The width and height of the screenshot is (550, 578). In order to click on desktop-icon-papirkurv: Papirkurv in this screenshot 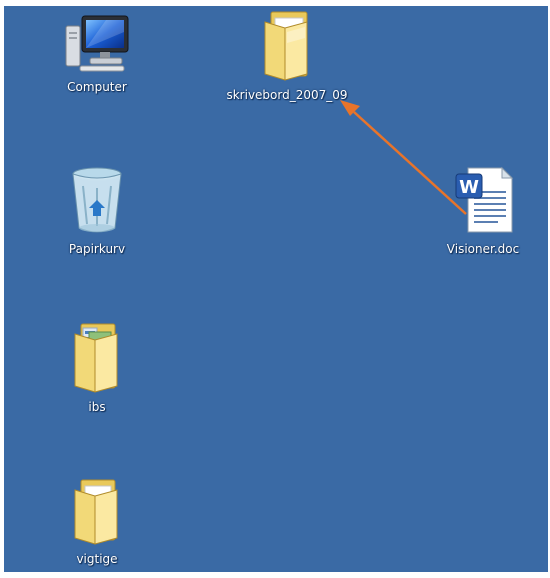, I will do `click(97, 210)`.